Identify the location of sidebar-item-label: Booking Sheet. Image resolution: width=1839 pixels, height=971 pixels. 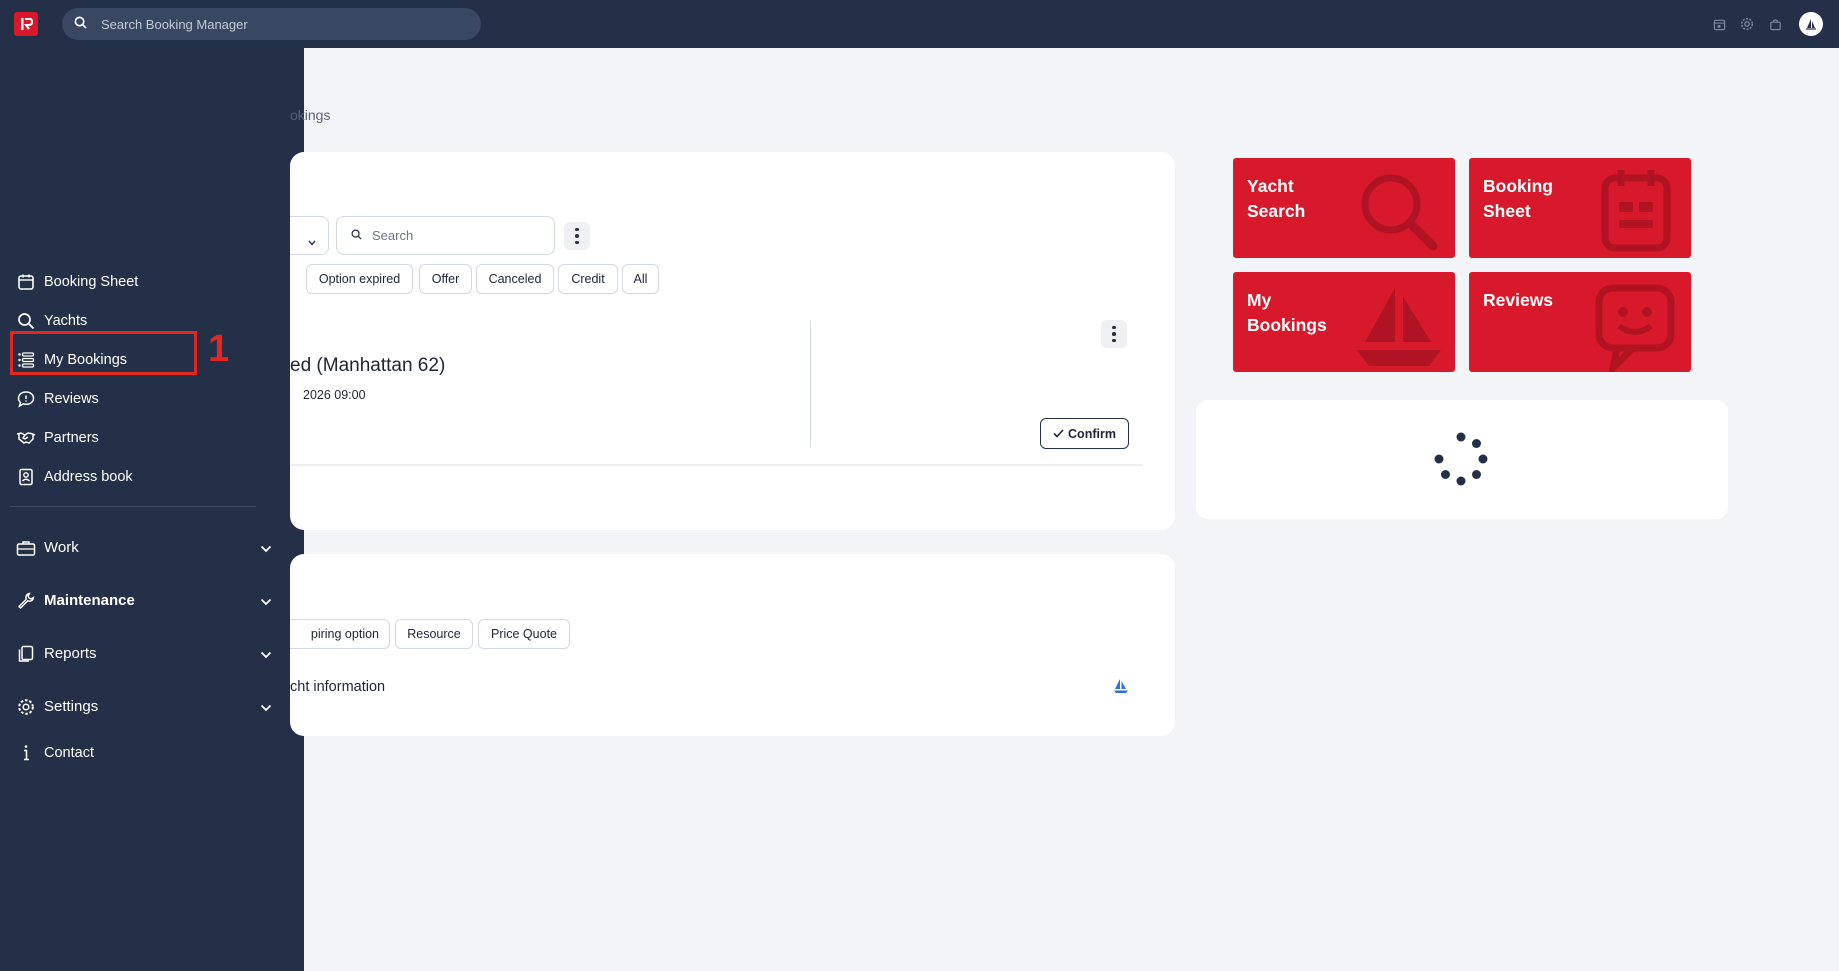
(91, 281).